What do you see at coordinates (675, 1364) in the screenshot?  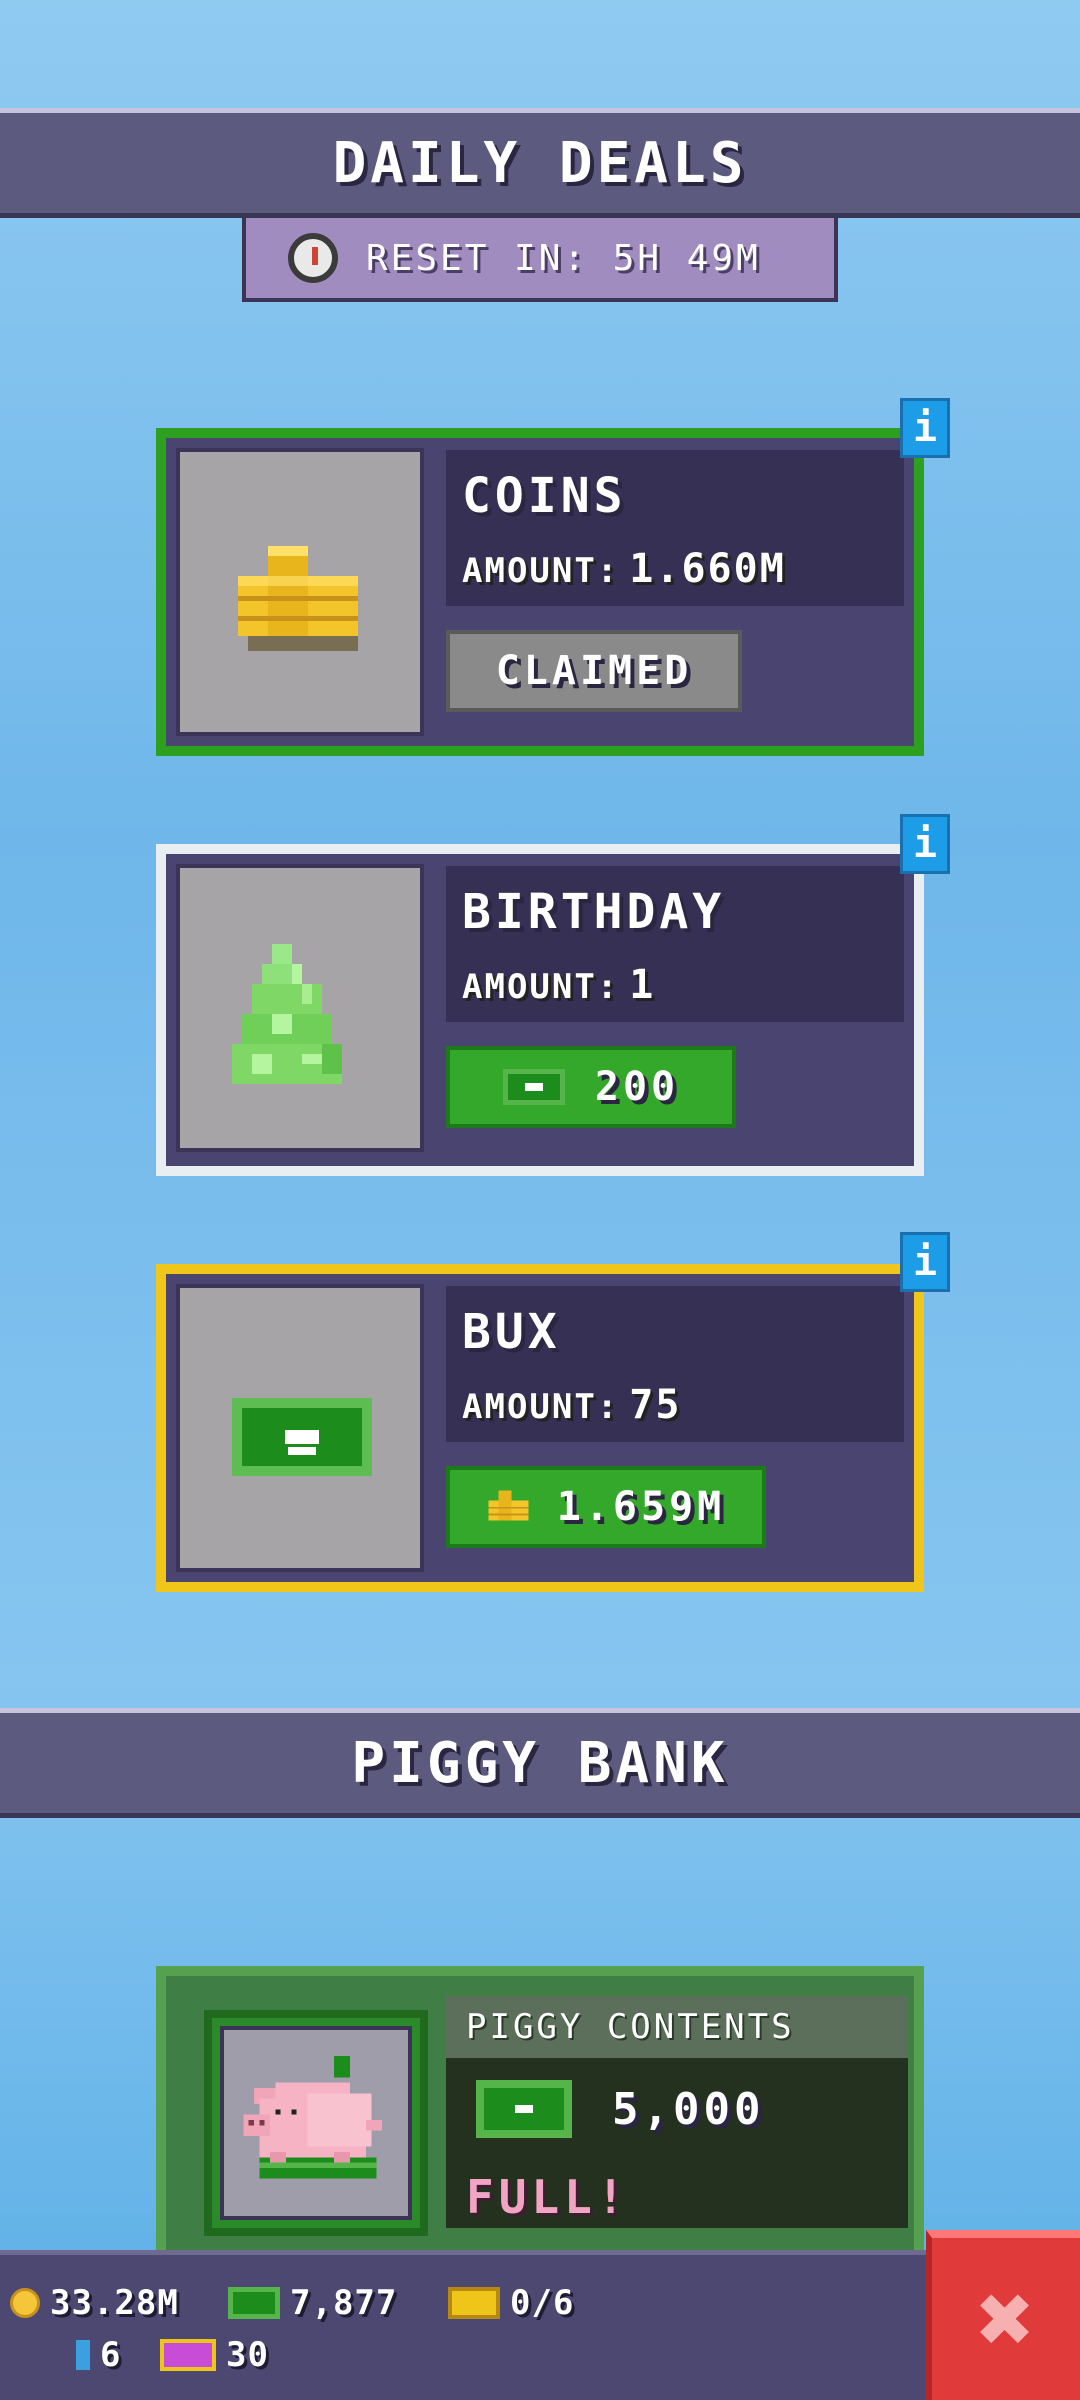 I see `deal-info-panel: BUX AMOUNT: 75` at bounding box center [675, 1364].